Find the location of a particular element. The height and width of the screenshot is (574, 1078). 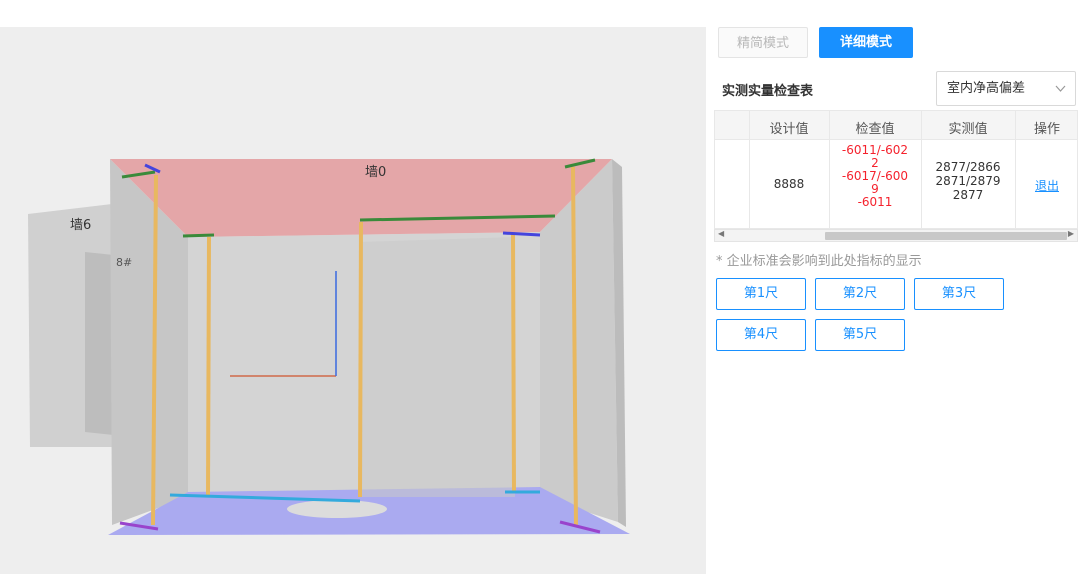

ruler-2-button: 第2尺 is located at coordinates (860, 294).